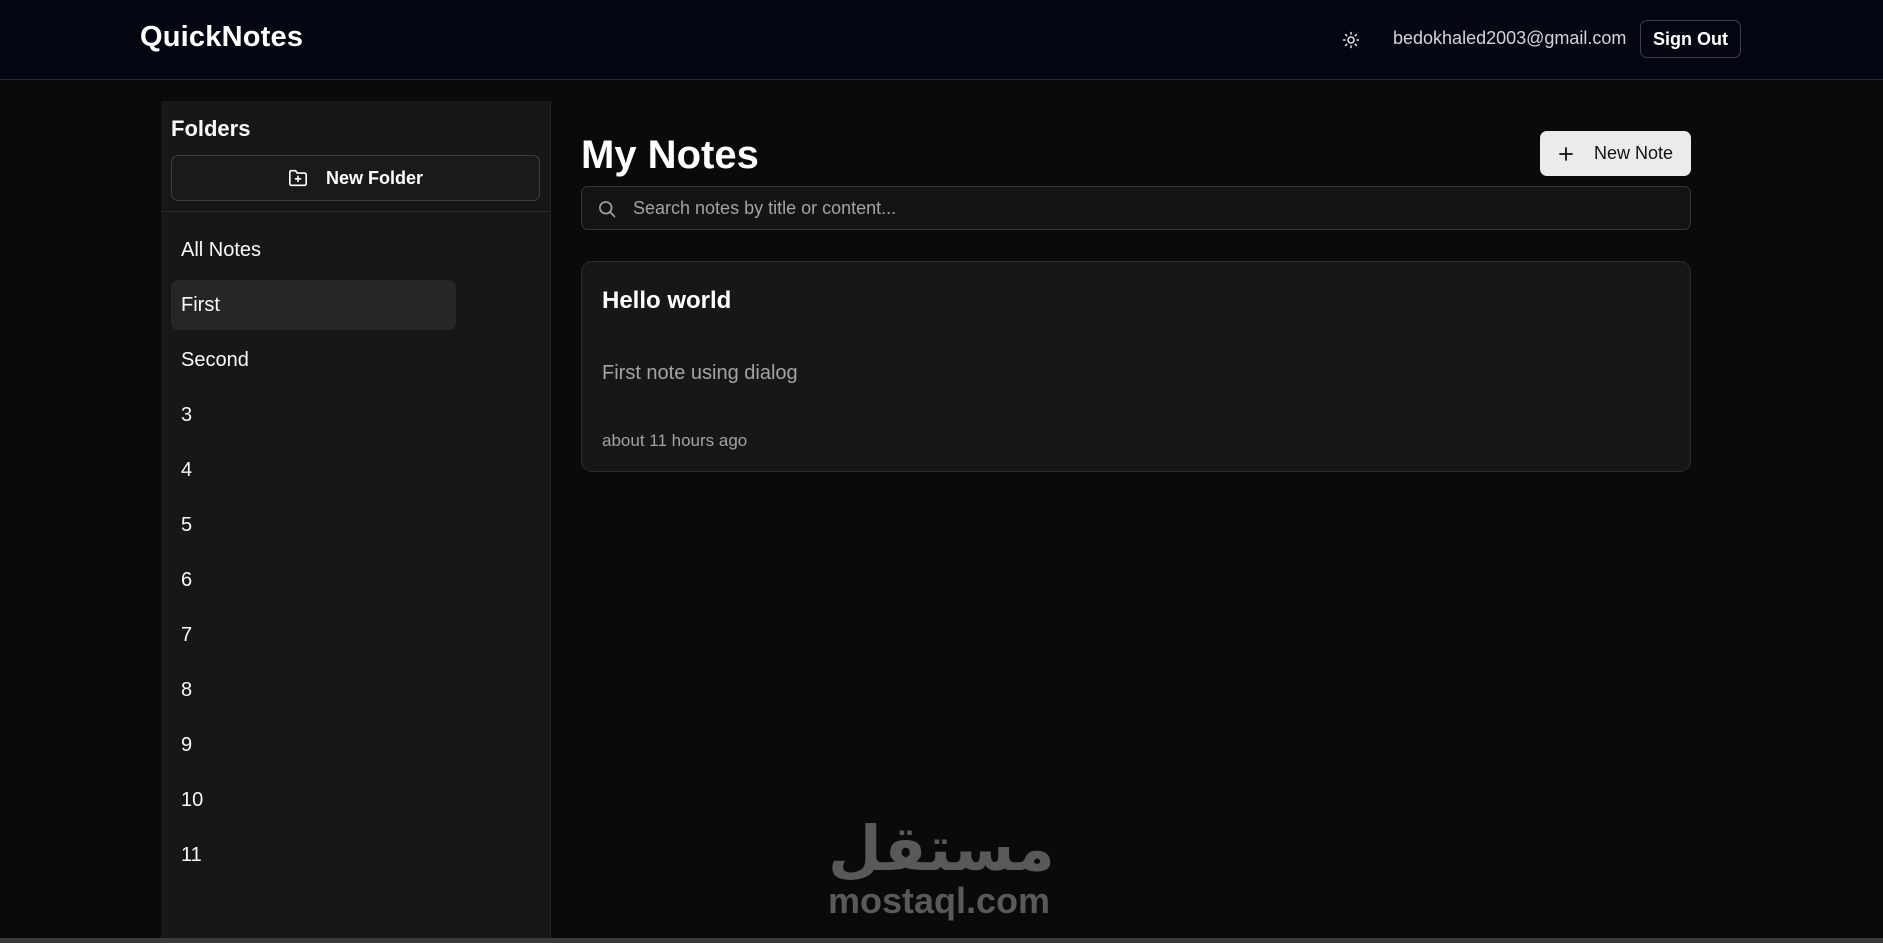  I want to click on new-folder-label: New Folder, so click(374, 177).